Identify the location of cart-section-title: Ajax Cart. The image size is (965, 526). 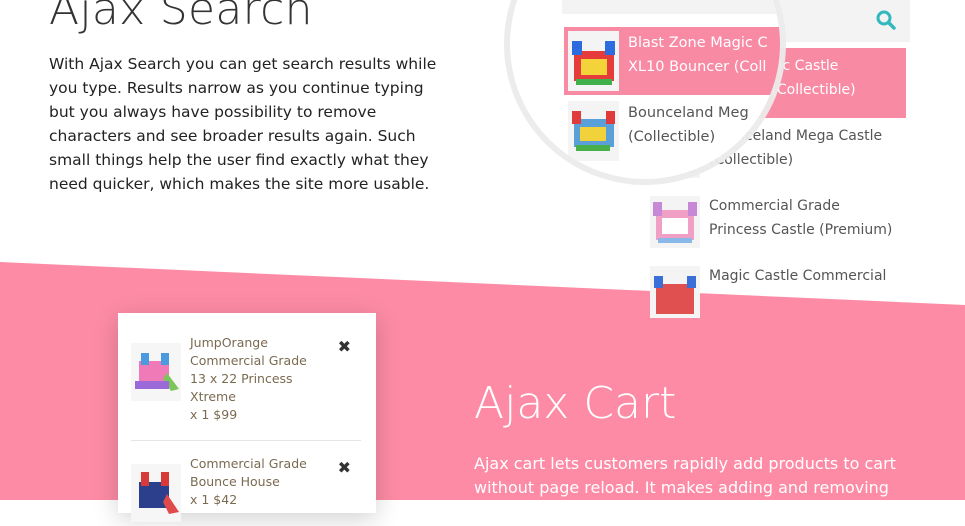
(575, 403).